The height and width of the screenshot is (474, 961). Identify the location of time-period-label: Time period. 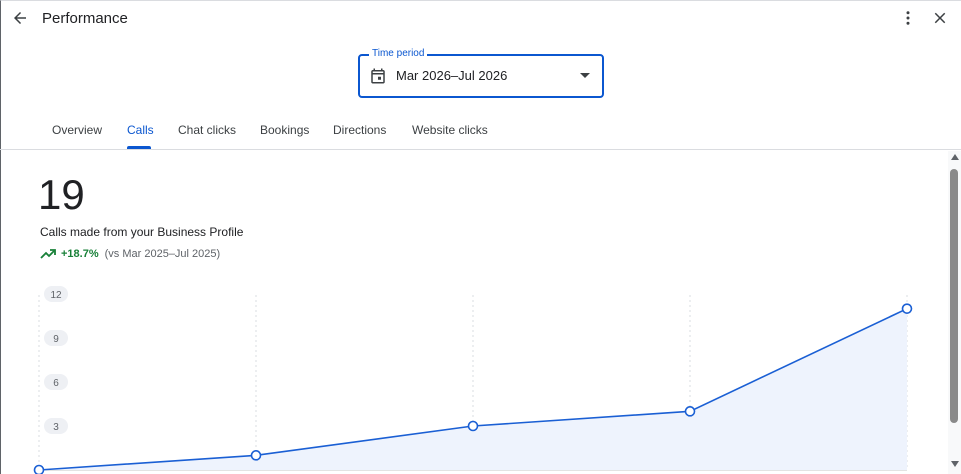
(398, 54).